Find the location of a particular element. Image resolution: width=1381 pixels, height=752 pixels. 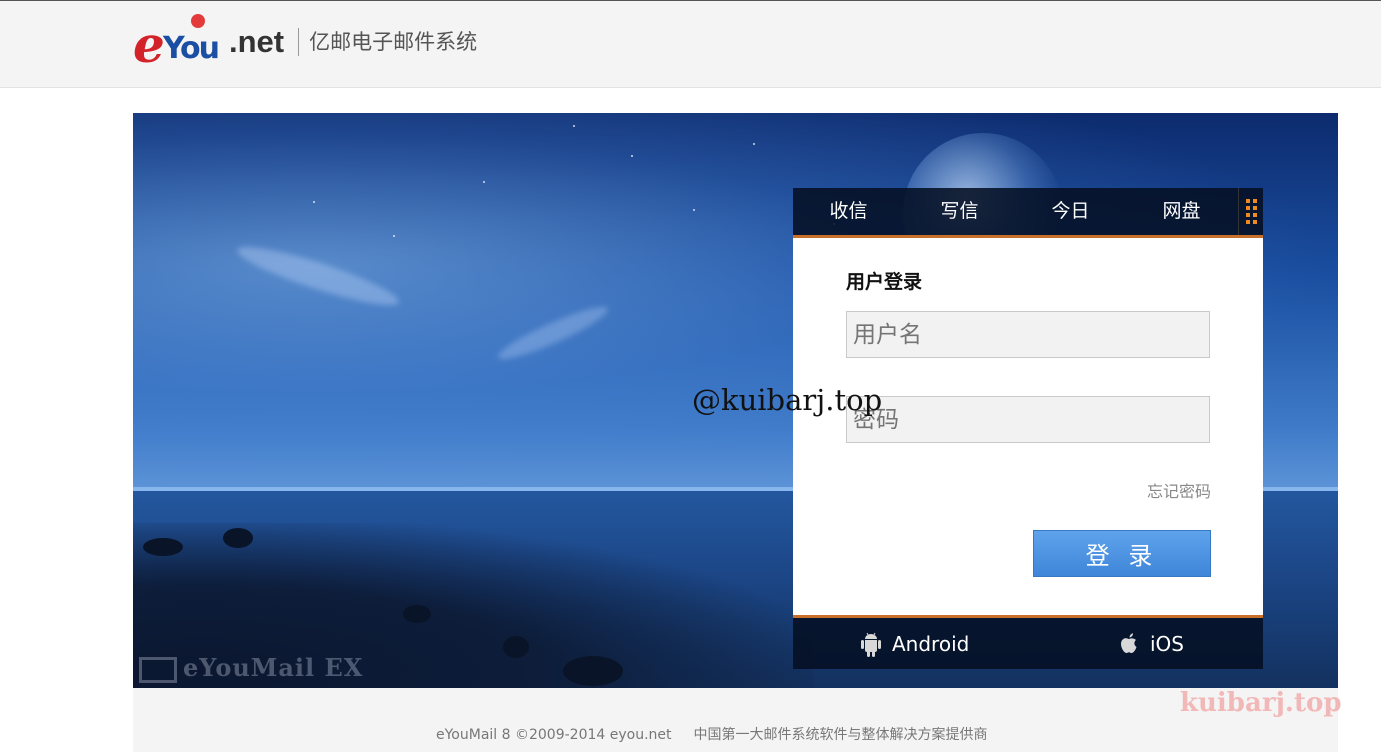

logo-net: .net is located at coordinates (257, 41).